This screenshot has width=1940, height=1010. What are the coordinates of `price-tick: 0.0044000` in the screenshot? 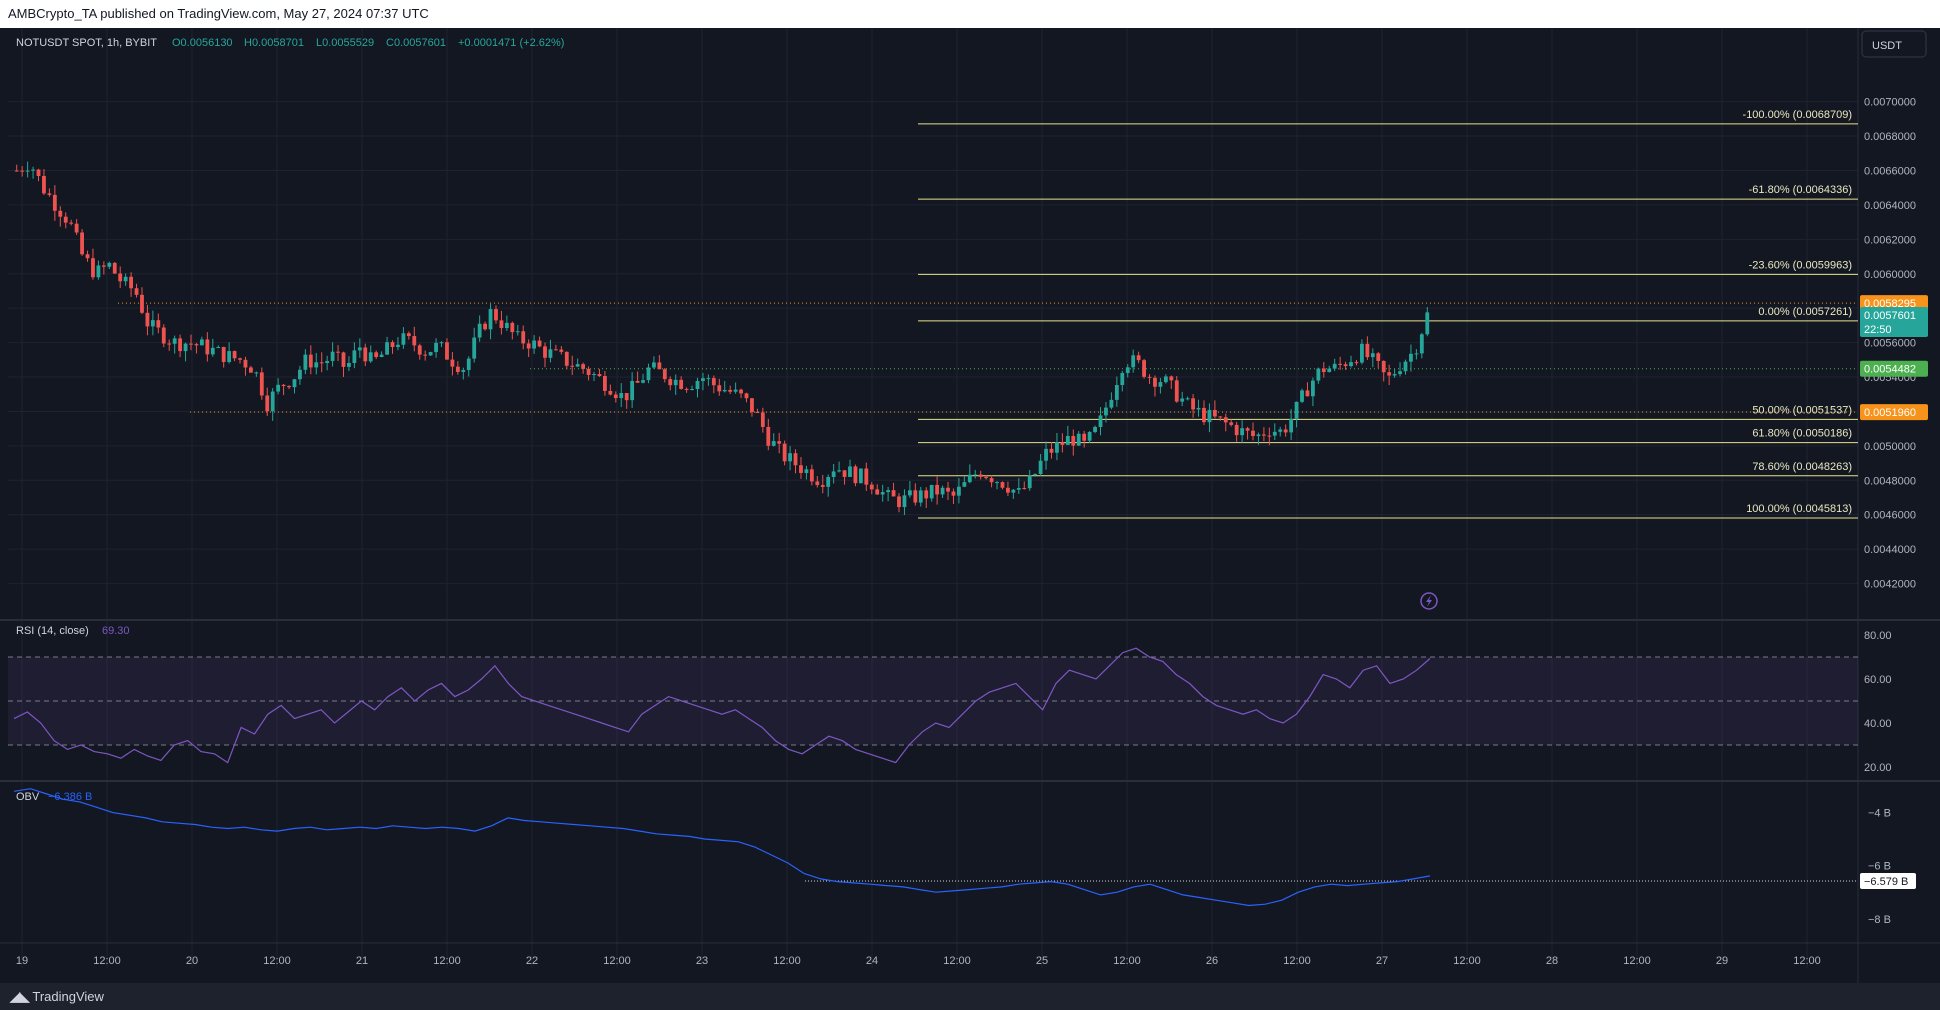 It's located at (1890, 550).